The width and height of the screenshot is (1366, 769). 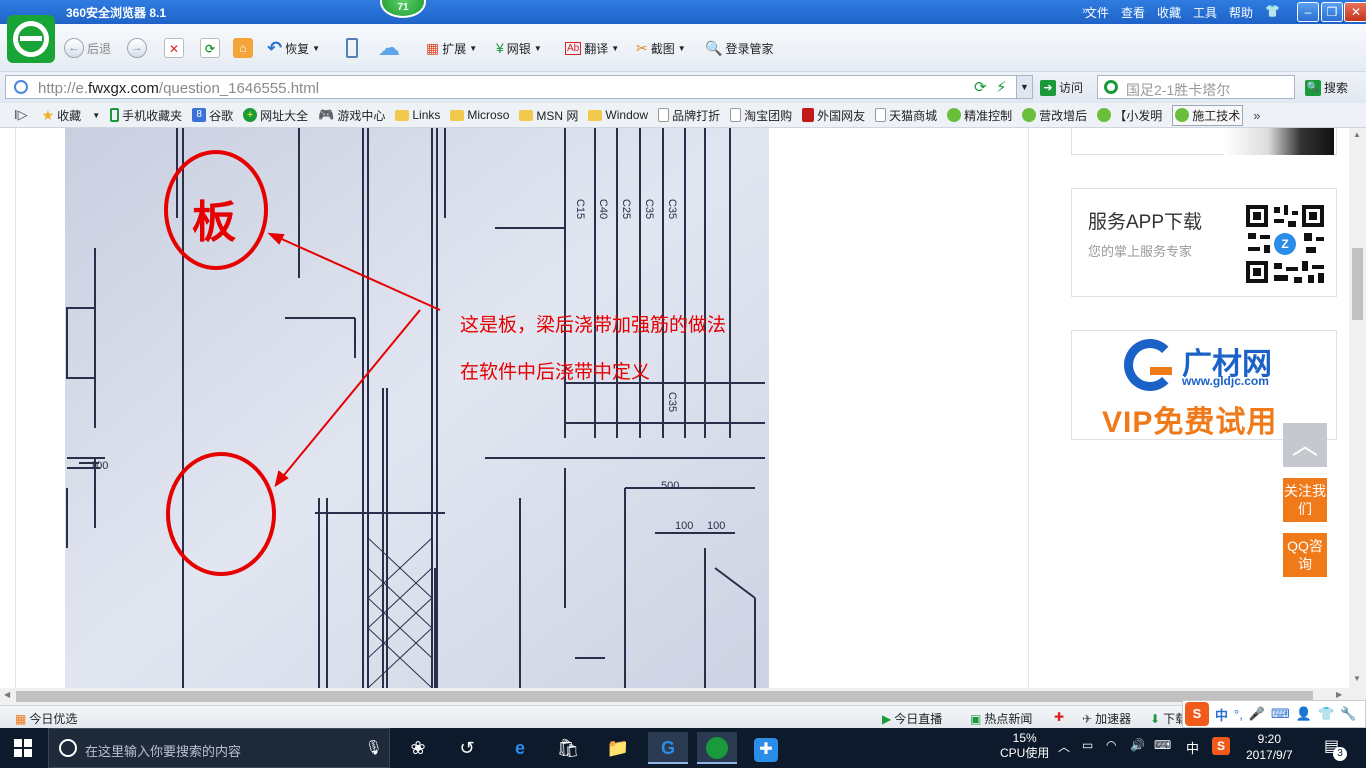 What do you see at coordinates (664, 696) in the screenshot?
I see `horizontal-scroll-thumb` at bounding box center [664, 696].